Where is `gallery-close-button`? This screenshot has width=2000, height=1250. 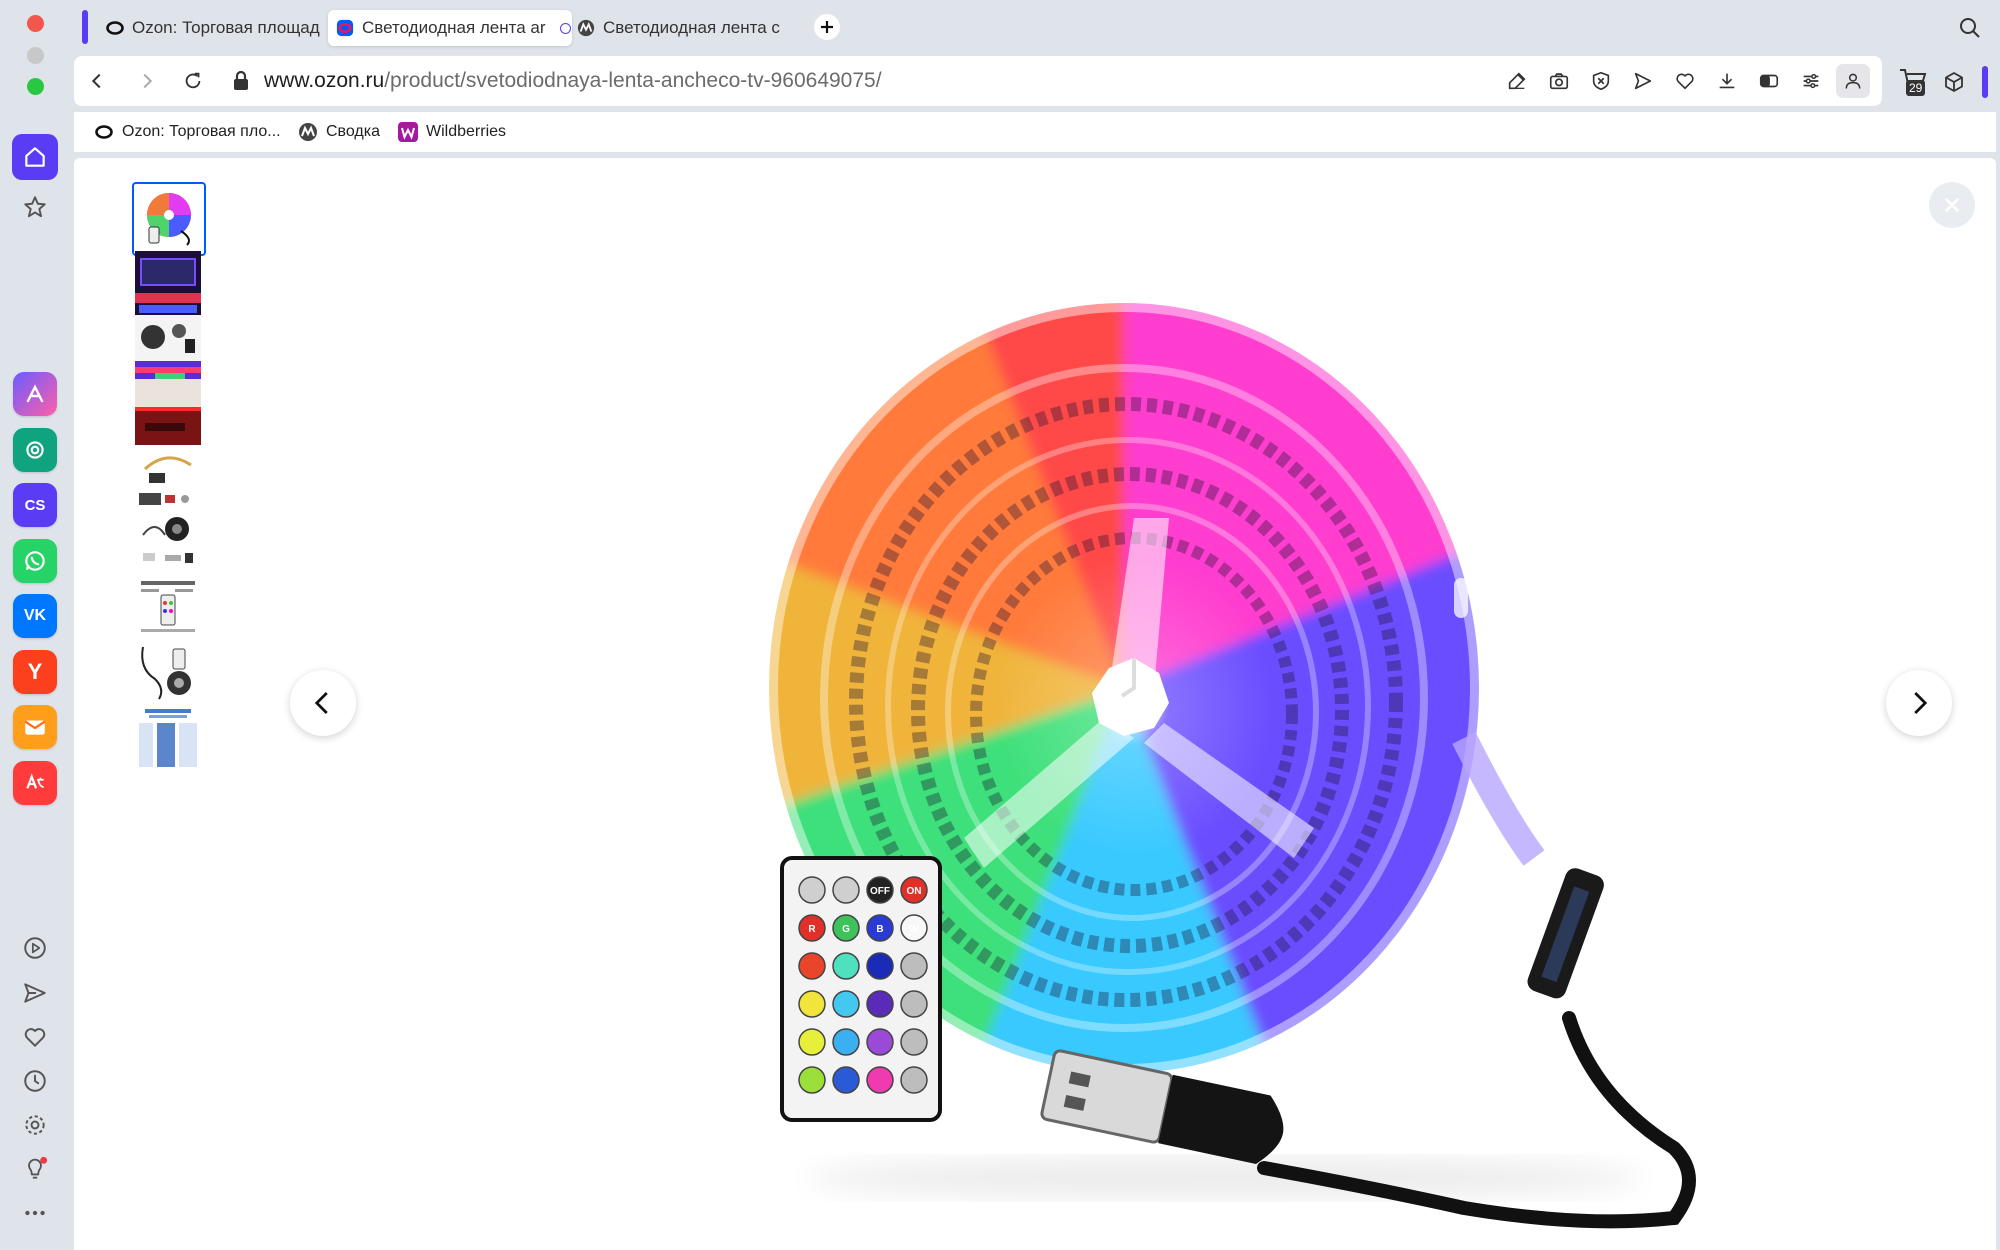
gallery-close-button is located at coordinates (1952, 205).